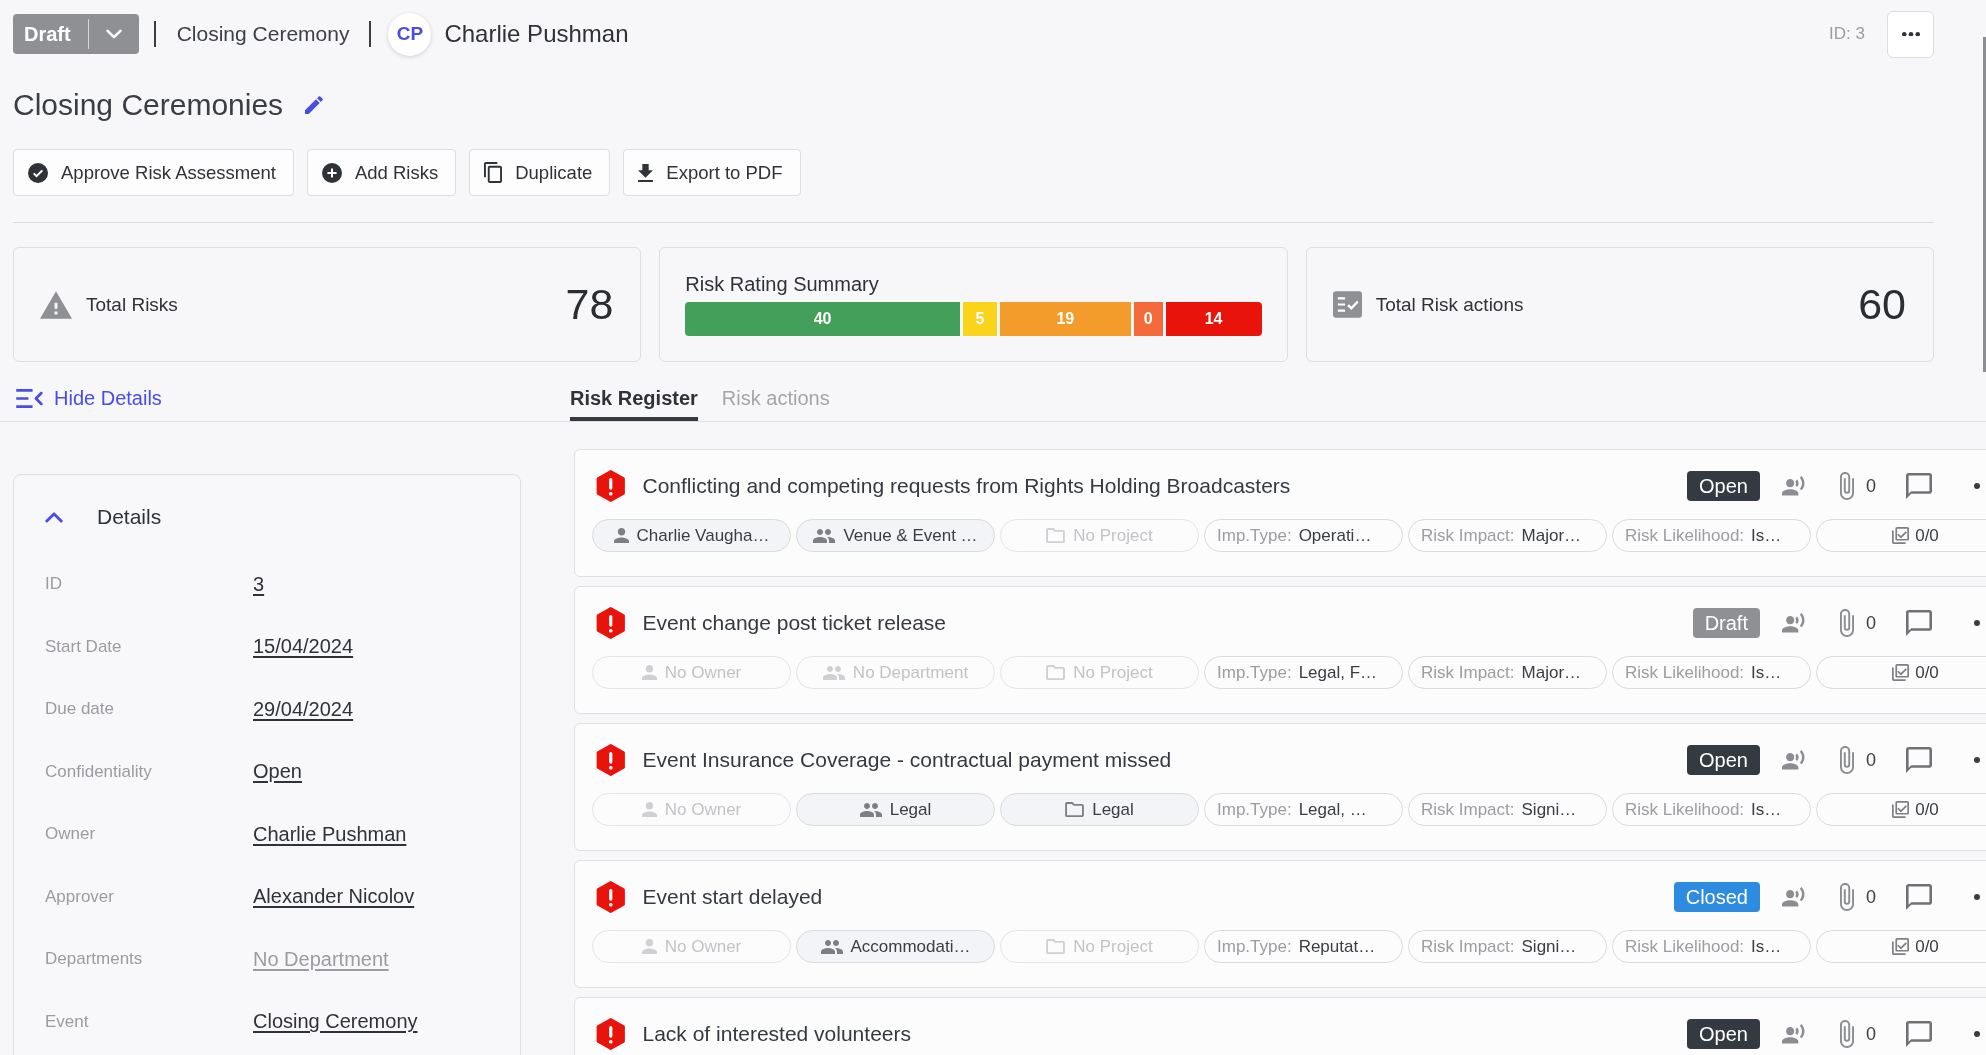  Describe the element at coordinates (303, 647) in the screenshot. I see `field-value: 15/04/2024` at that location.